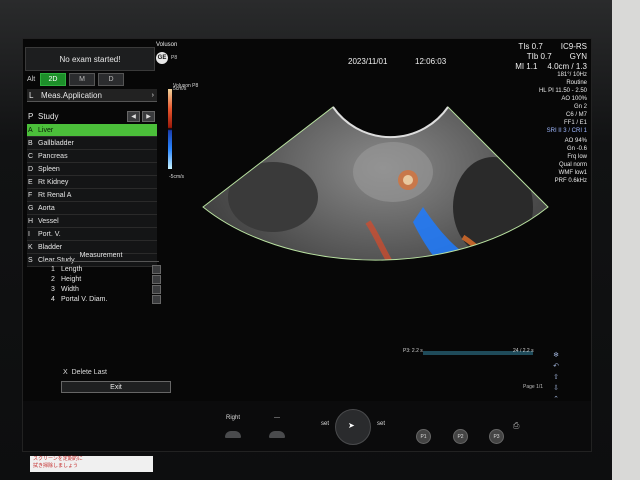 The image size is (640, 480). Describe the element at coordinates (174, 58) in the screenshot. I see `brand-sub: P8` at that location.